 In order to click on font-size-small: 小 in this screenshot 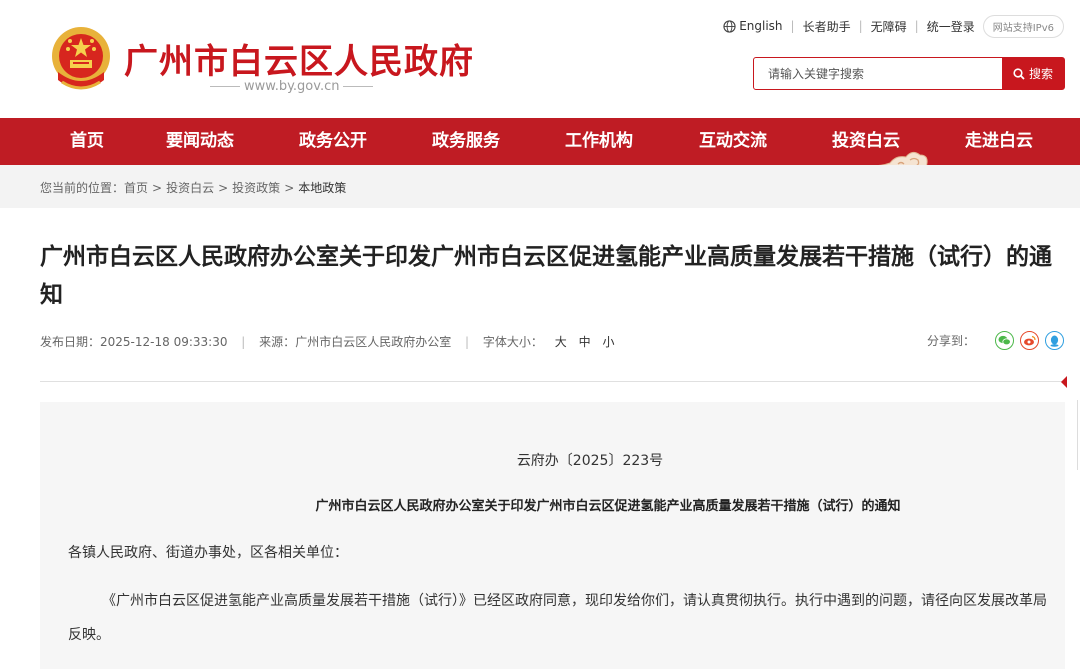, I will do `click(608, 342)`.